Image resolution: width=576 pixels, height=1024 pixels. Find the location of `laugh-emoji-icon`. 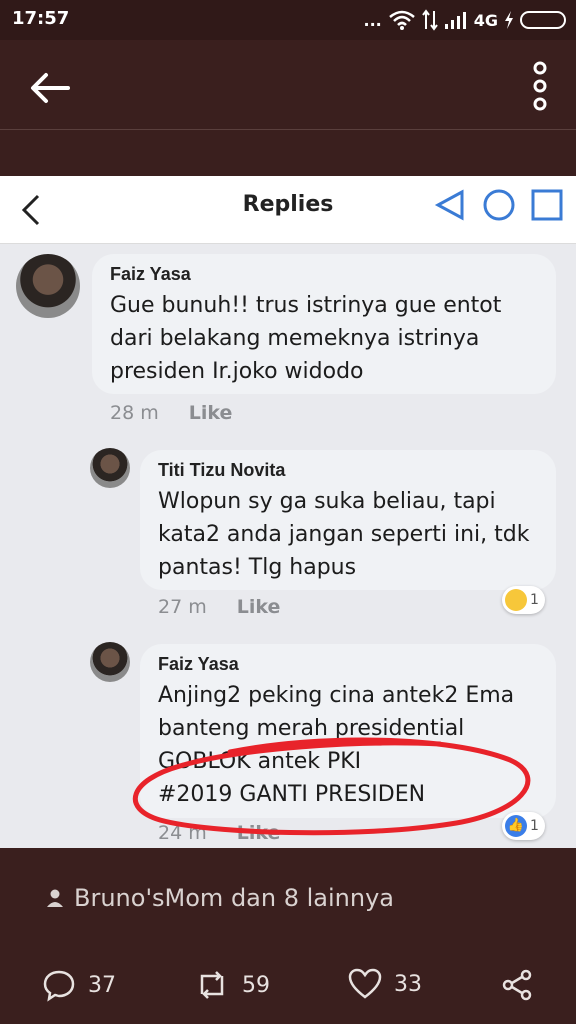

laugh-emoji-icon is located at coordinates (516, 600).